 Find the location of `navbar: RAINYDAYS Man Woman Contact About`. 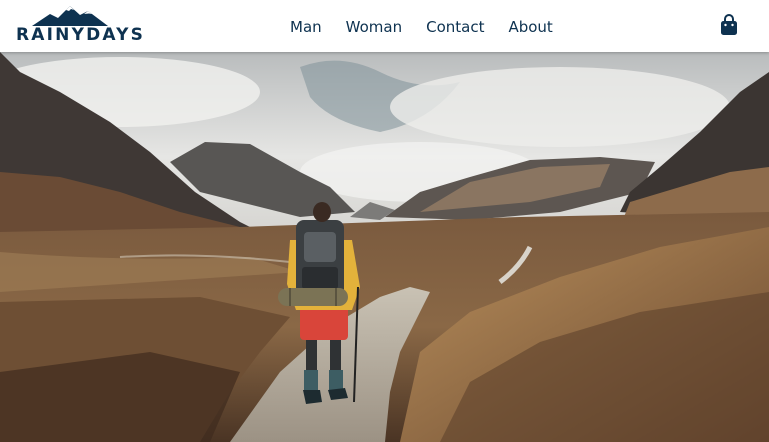

navbar: RAINYDAYS Man Woman Contact About is located at coordinates (384, 26).